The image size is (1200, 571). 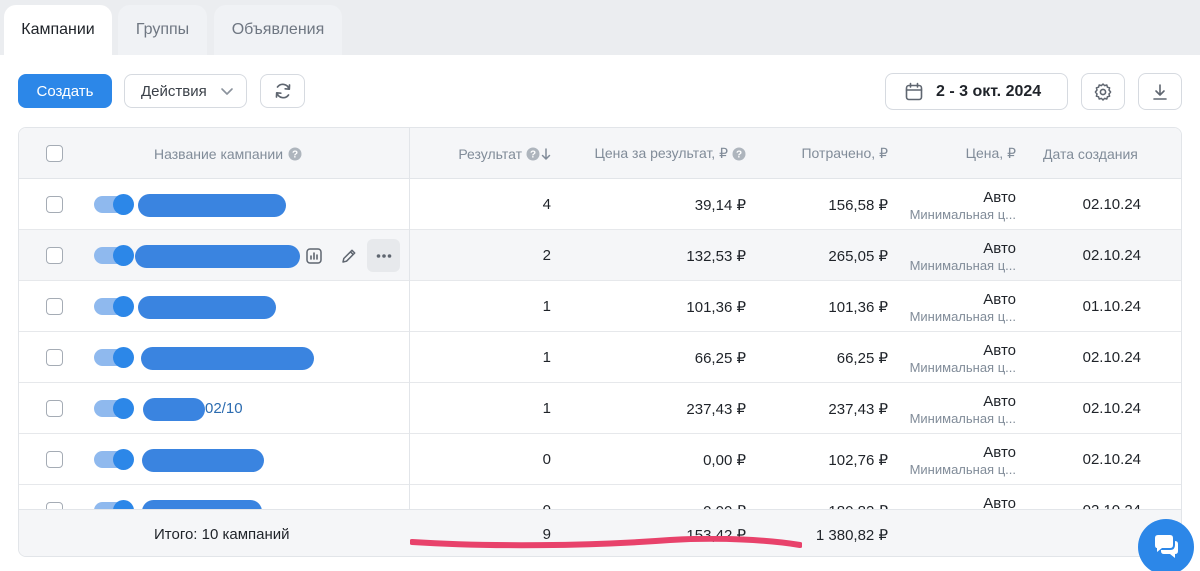 I want to click on edit-button, so click(x=348, y=255).